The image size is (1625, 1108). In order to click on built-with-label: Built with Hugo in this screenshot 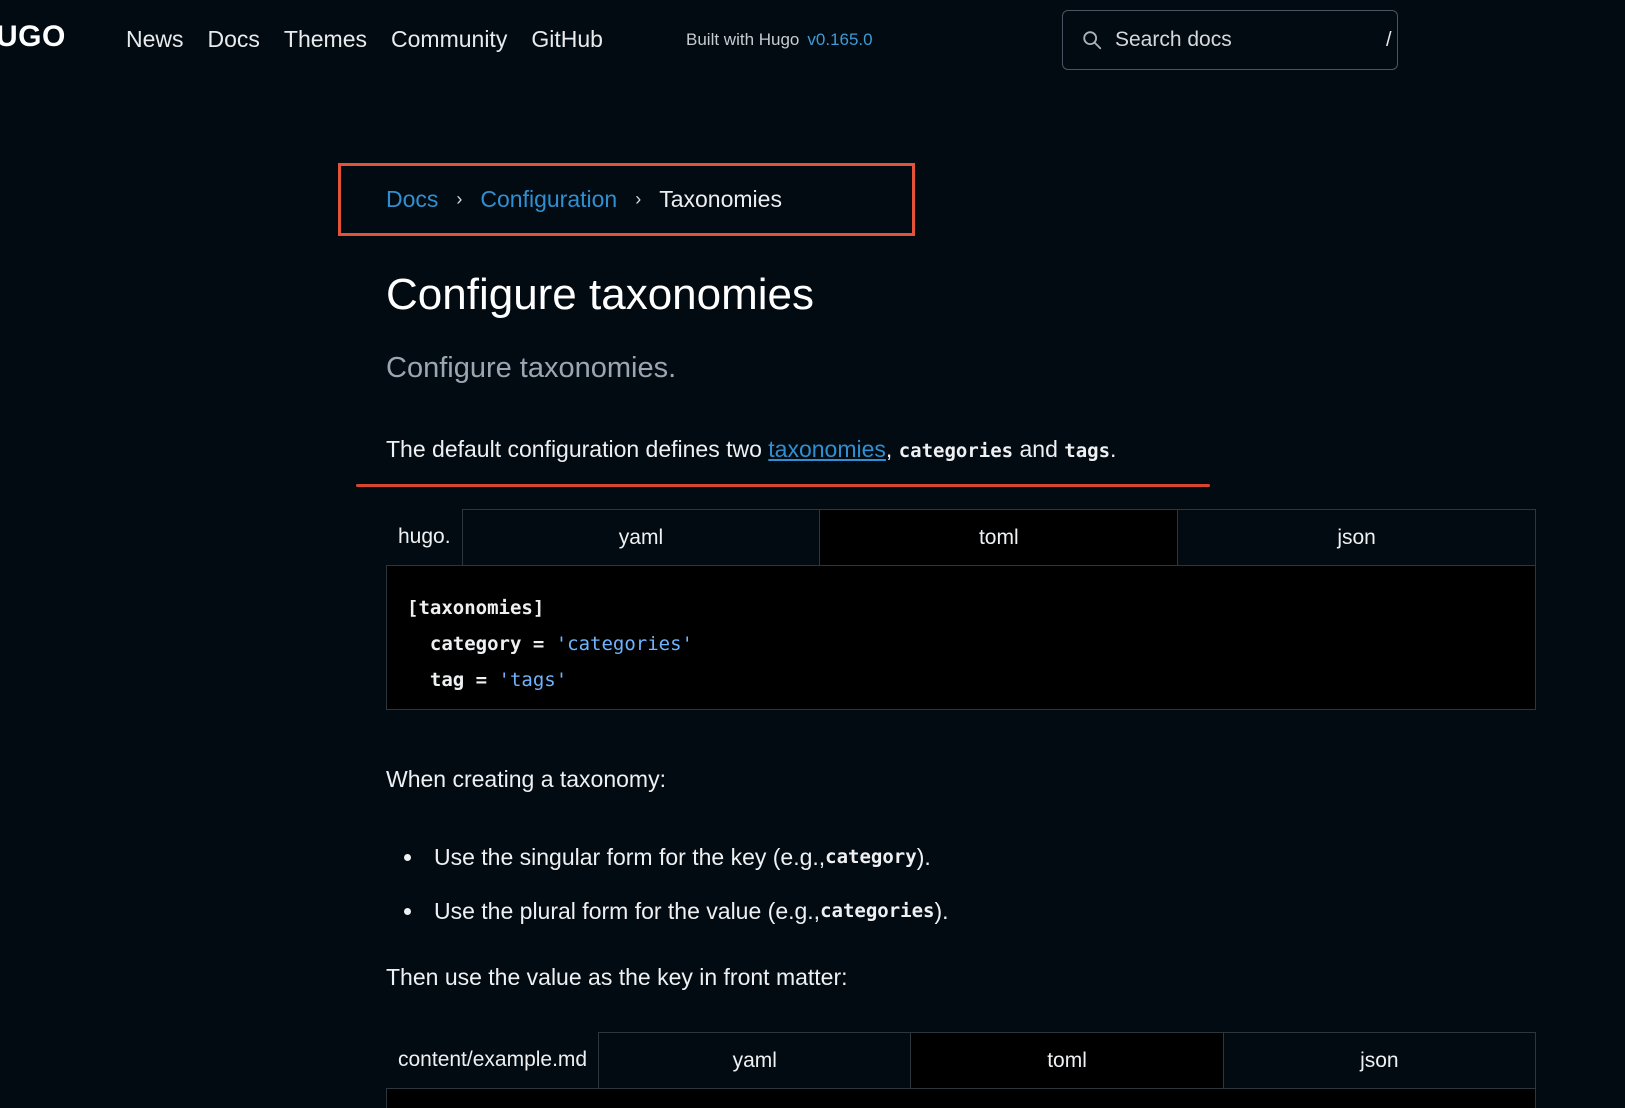, I will do `click(743, 39)`.